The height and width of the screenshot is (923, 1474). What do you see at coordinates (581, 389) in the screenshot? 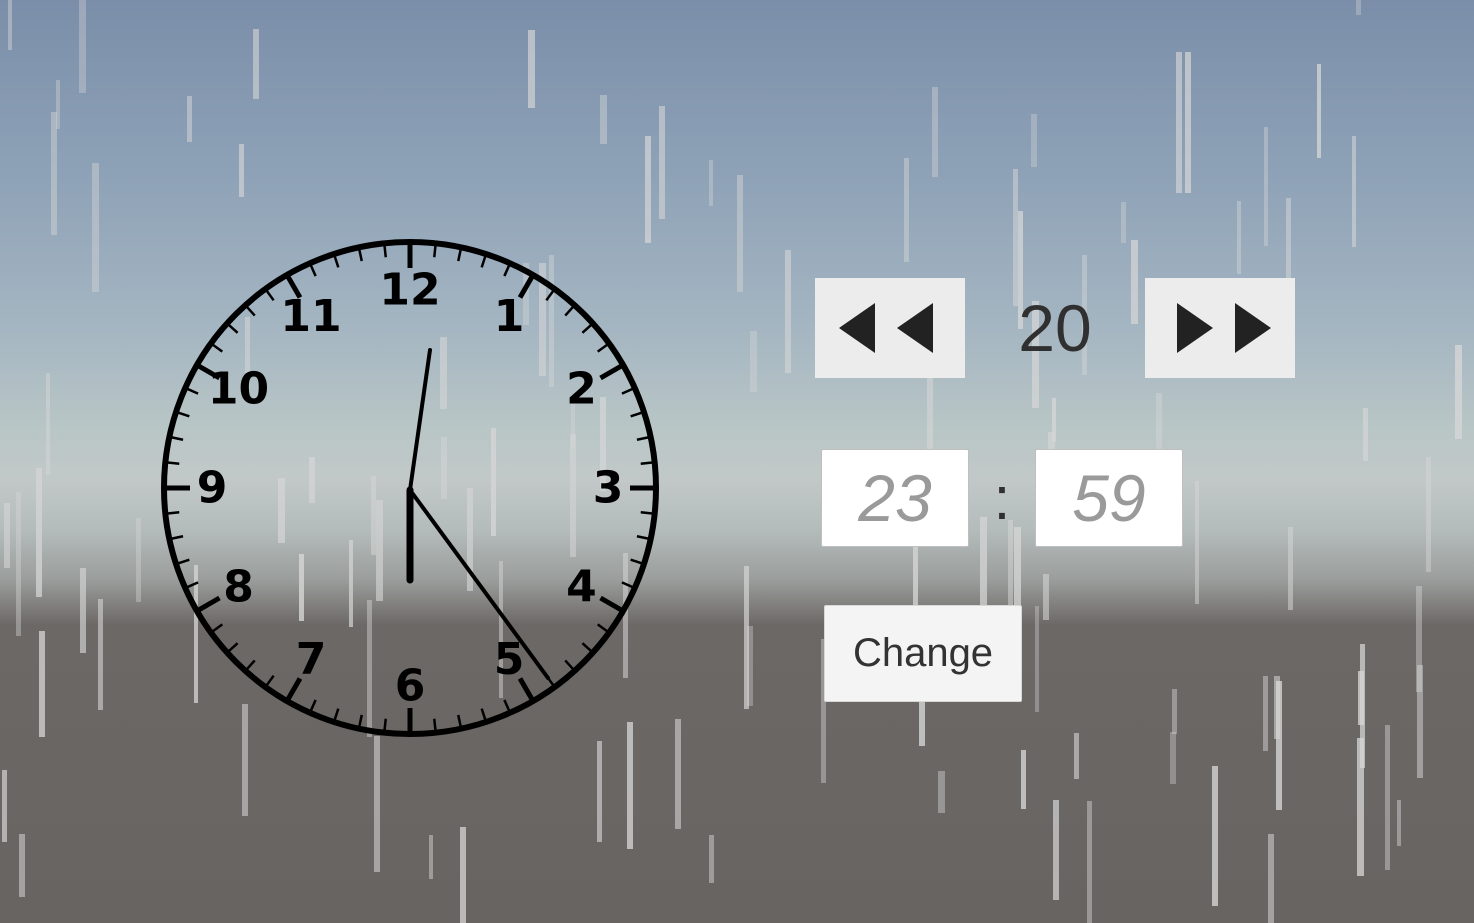
I see `clock-number-2: 2` at bounding box center [581, 389].